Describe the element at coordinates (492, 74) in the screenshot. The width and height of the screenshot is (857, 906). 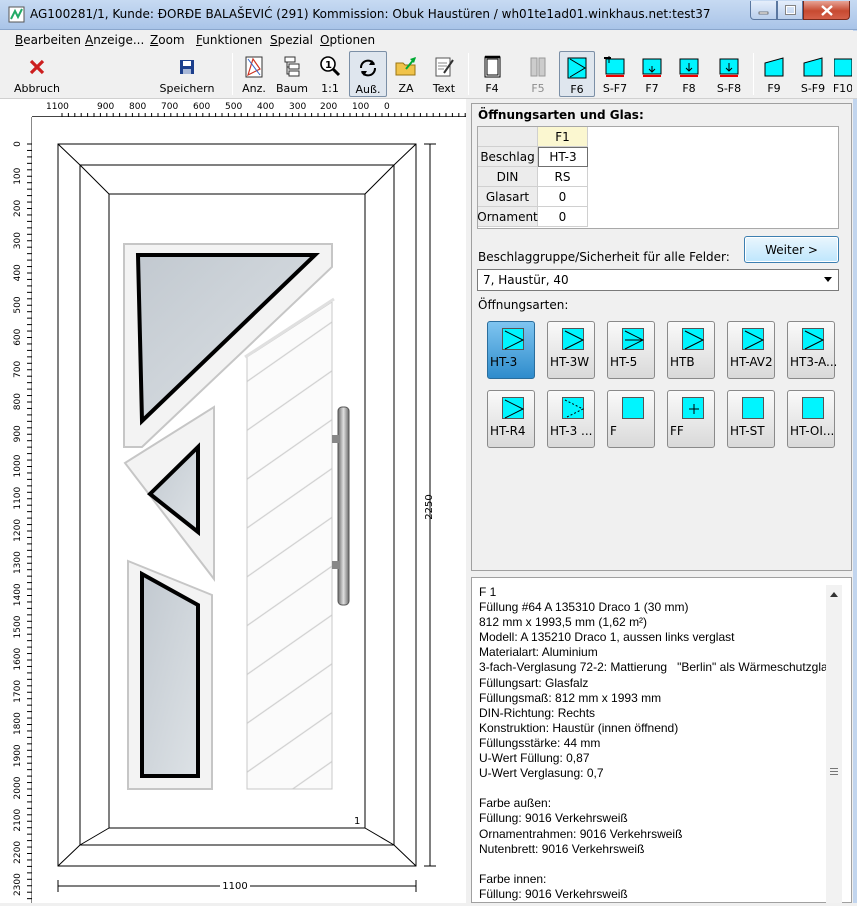
I see `f4-button: F4` at that location.